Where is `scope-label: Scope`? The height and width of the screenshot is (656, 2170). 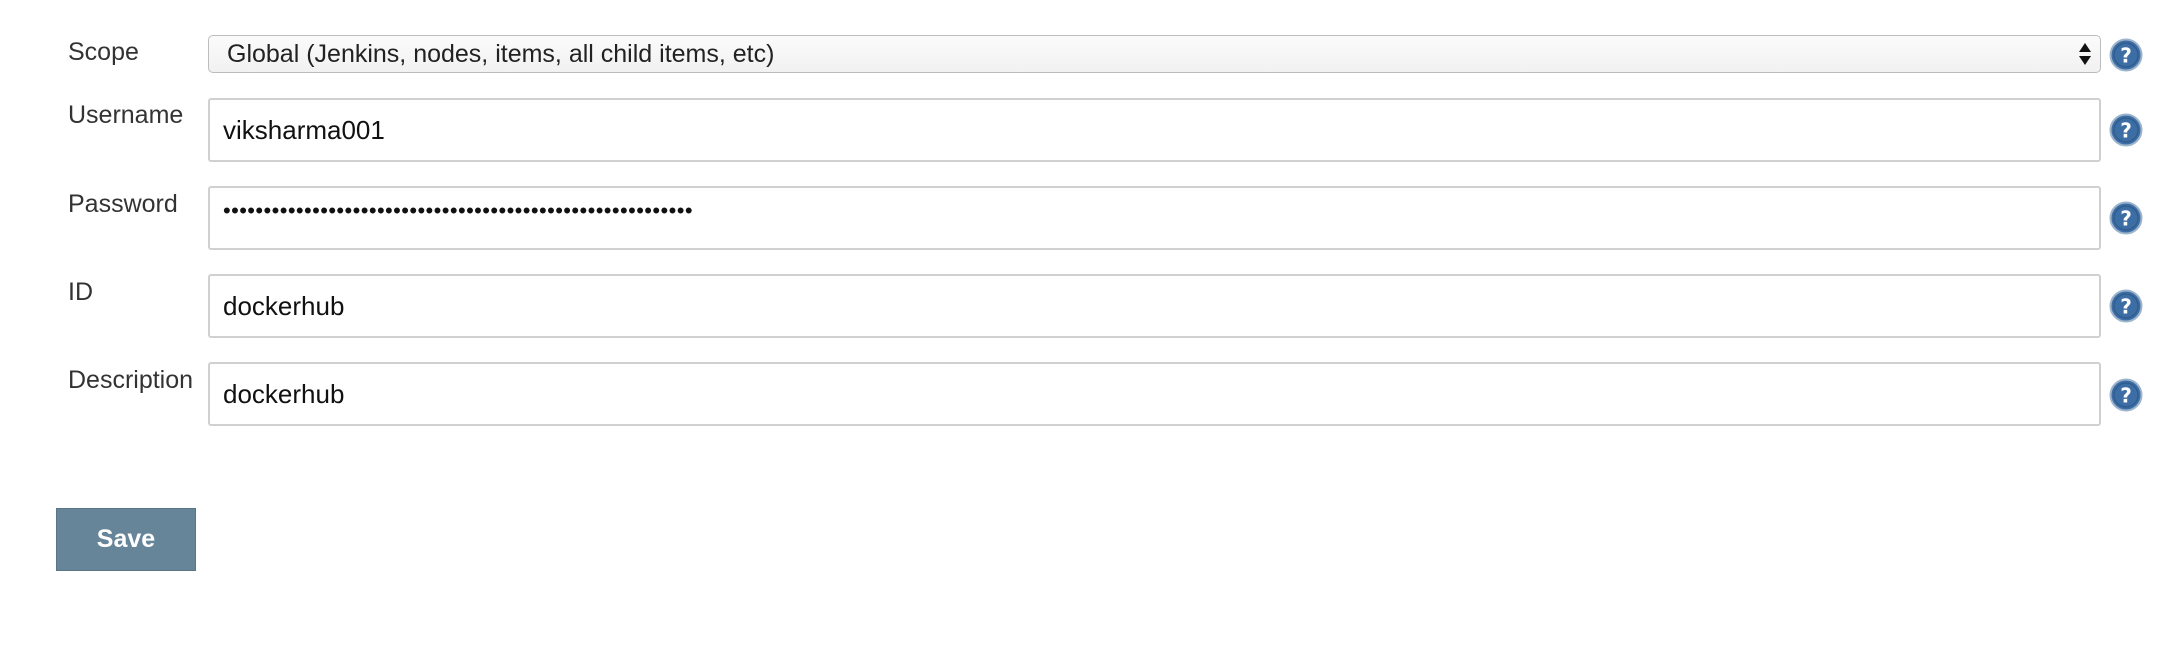
scope-label: Scope is located at coordinates (103, 52).